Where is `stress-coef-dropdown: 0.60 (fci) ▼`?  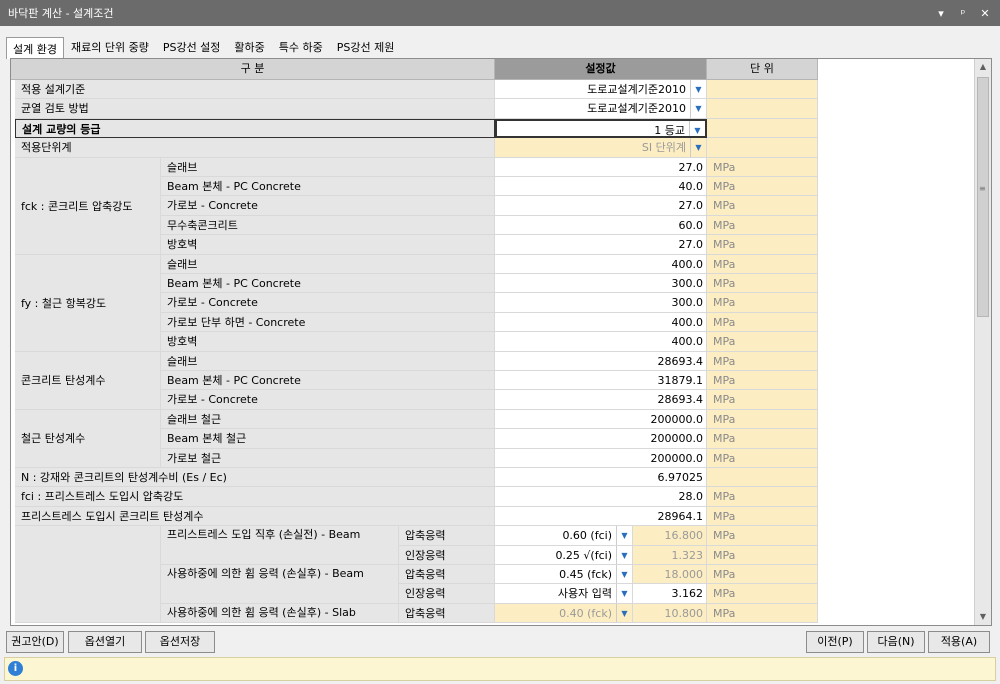
stress-coef-dropdown: 0.60 (fci) ▼ is located at coordinates (564, 536).